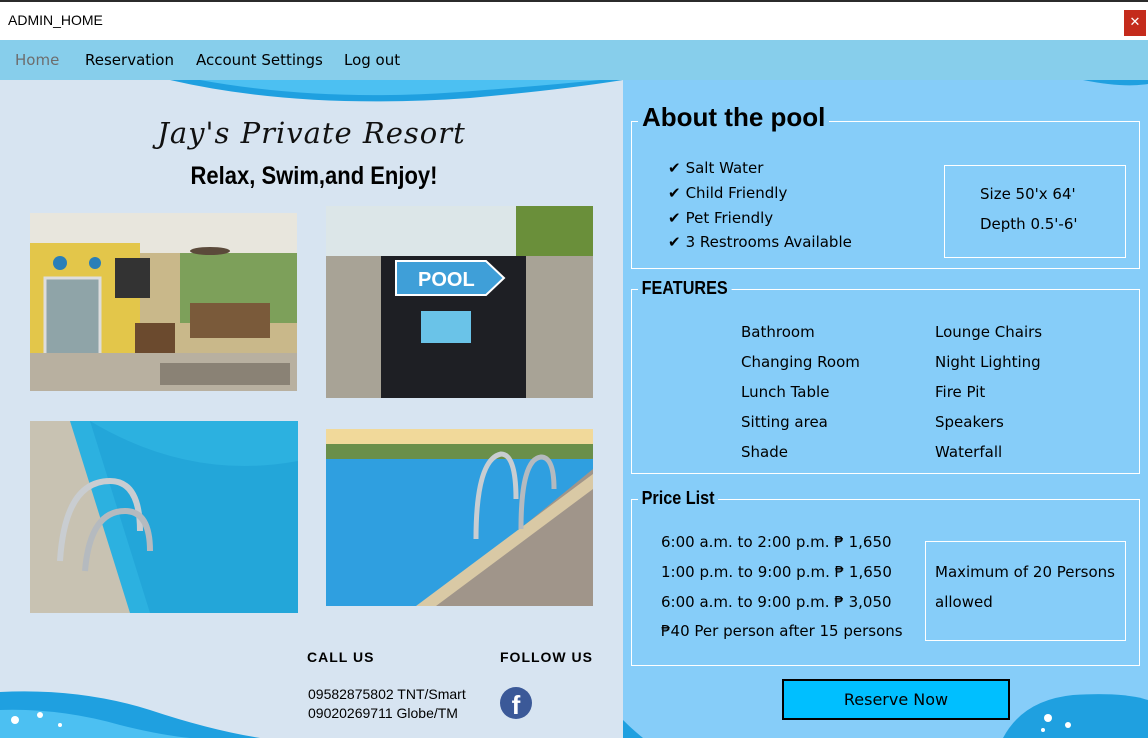 The image size is (1148, 738). Describe the element at coordinates (130, 714) in the screenshot. I see `bottom-wave-decoration` at that location.